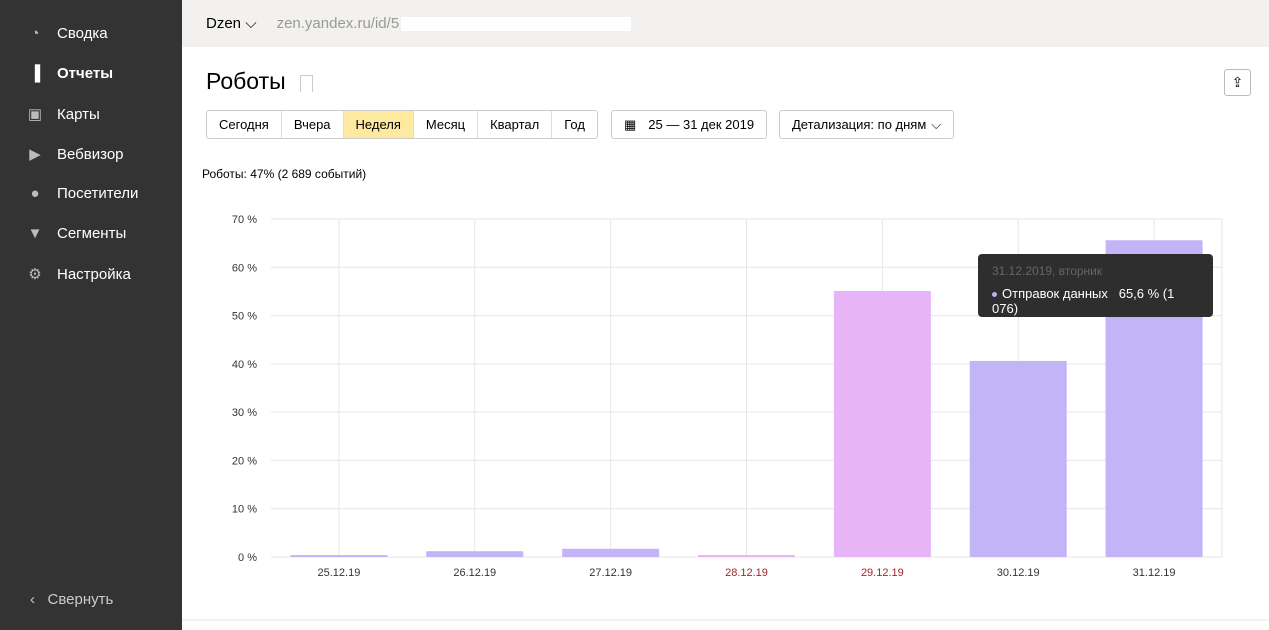  What do you see at coordinates (1055, 293) in the screenshot?
I see `tooltip-series: Отправок данных` at bounding box center [1055, 293].